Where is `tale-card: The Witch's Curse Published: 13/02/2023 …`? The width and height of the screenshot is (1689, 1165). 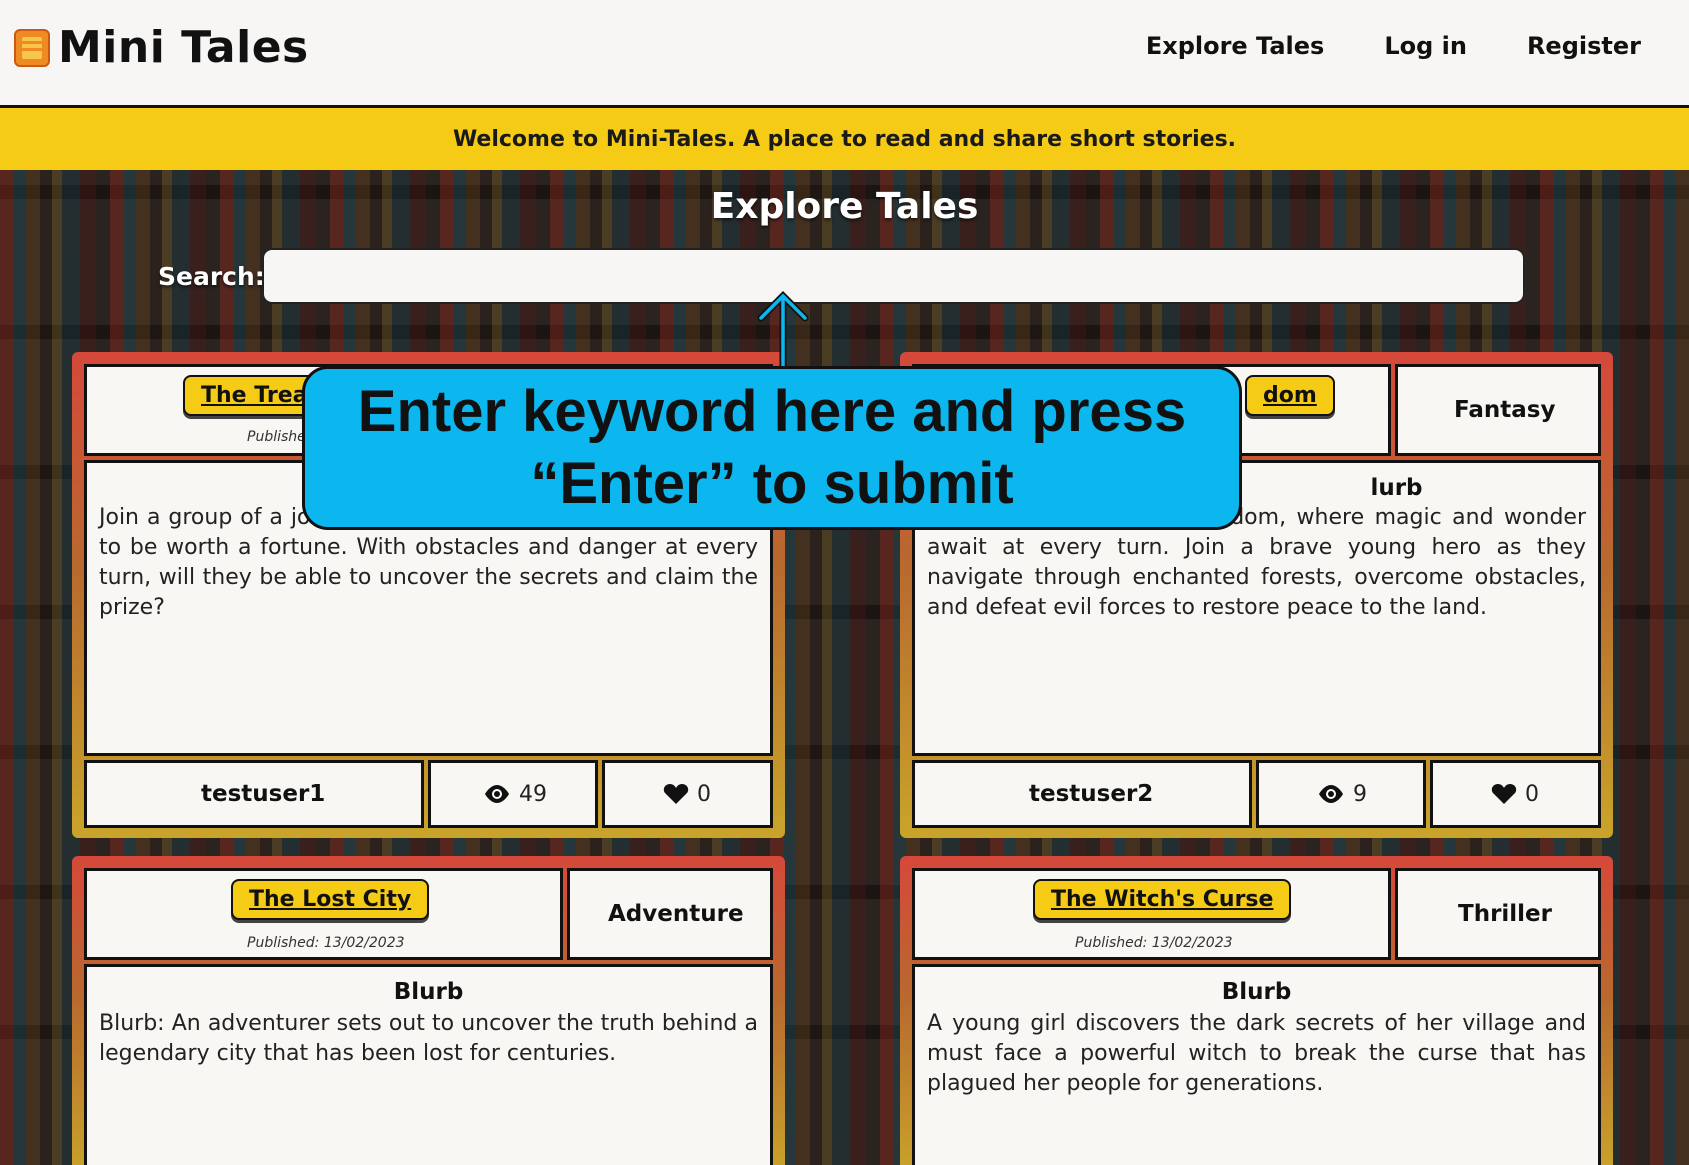
tale-card: The Witch's Curse Published: 13/02/2023 … is located at coordinates (1256, 1010).